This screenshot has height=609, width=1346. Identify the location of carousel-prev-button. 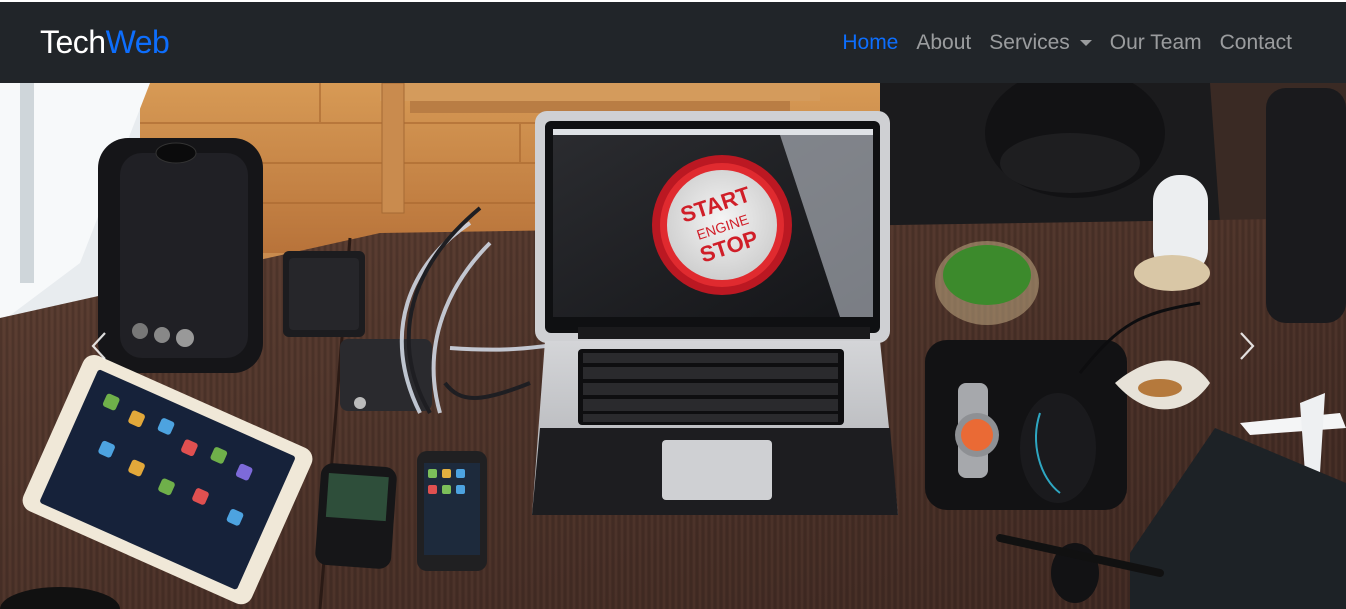
(100, 346).